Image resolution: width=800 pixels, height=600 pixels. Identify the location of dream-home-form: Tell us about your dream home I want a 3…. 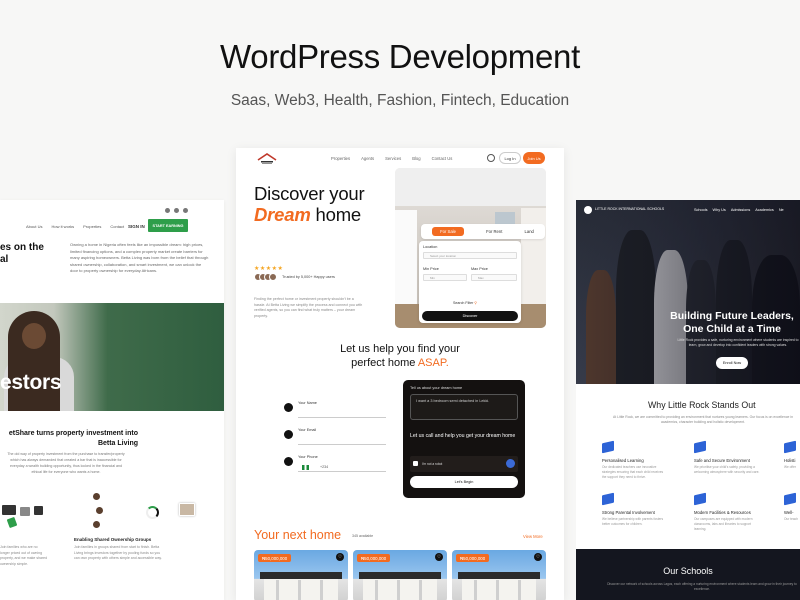
(464, 439).